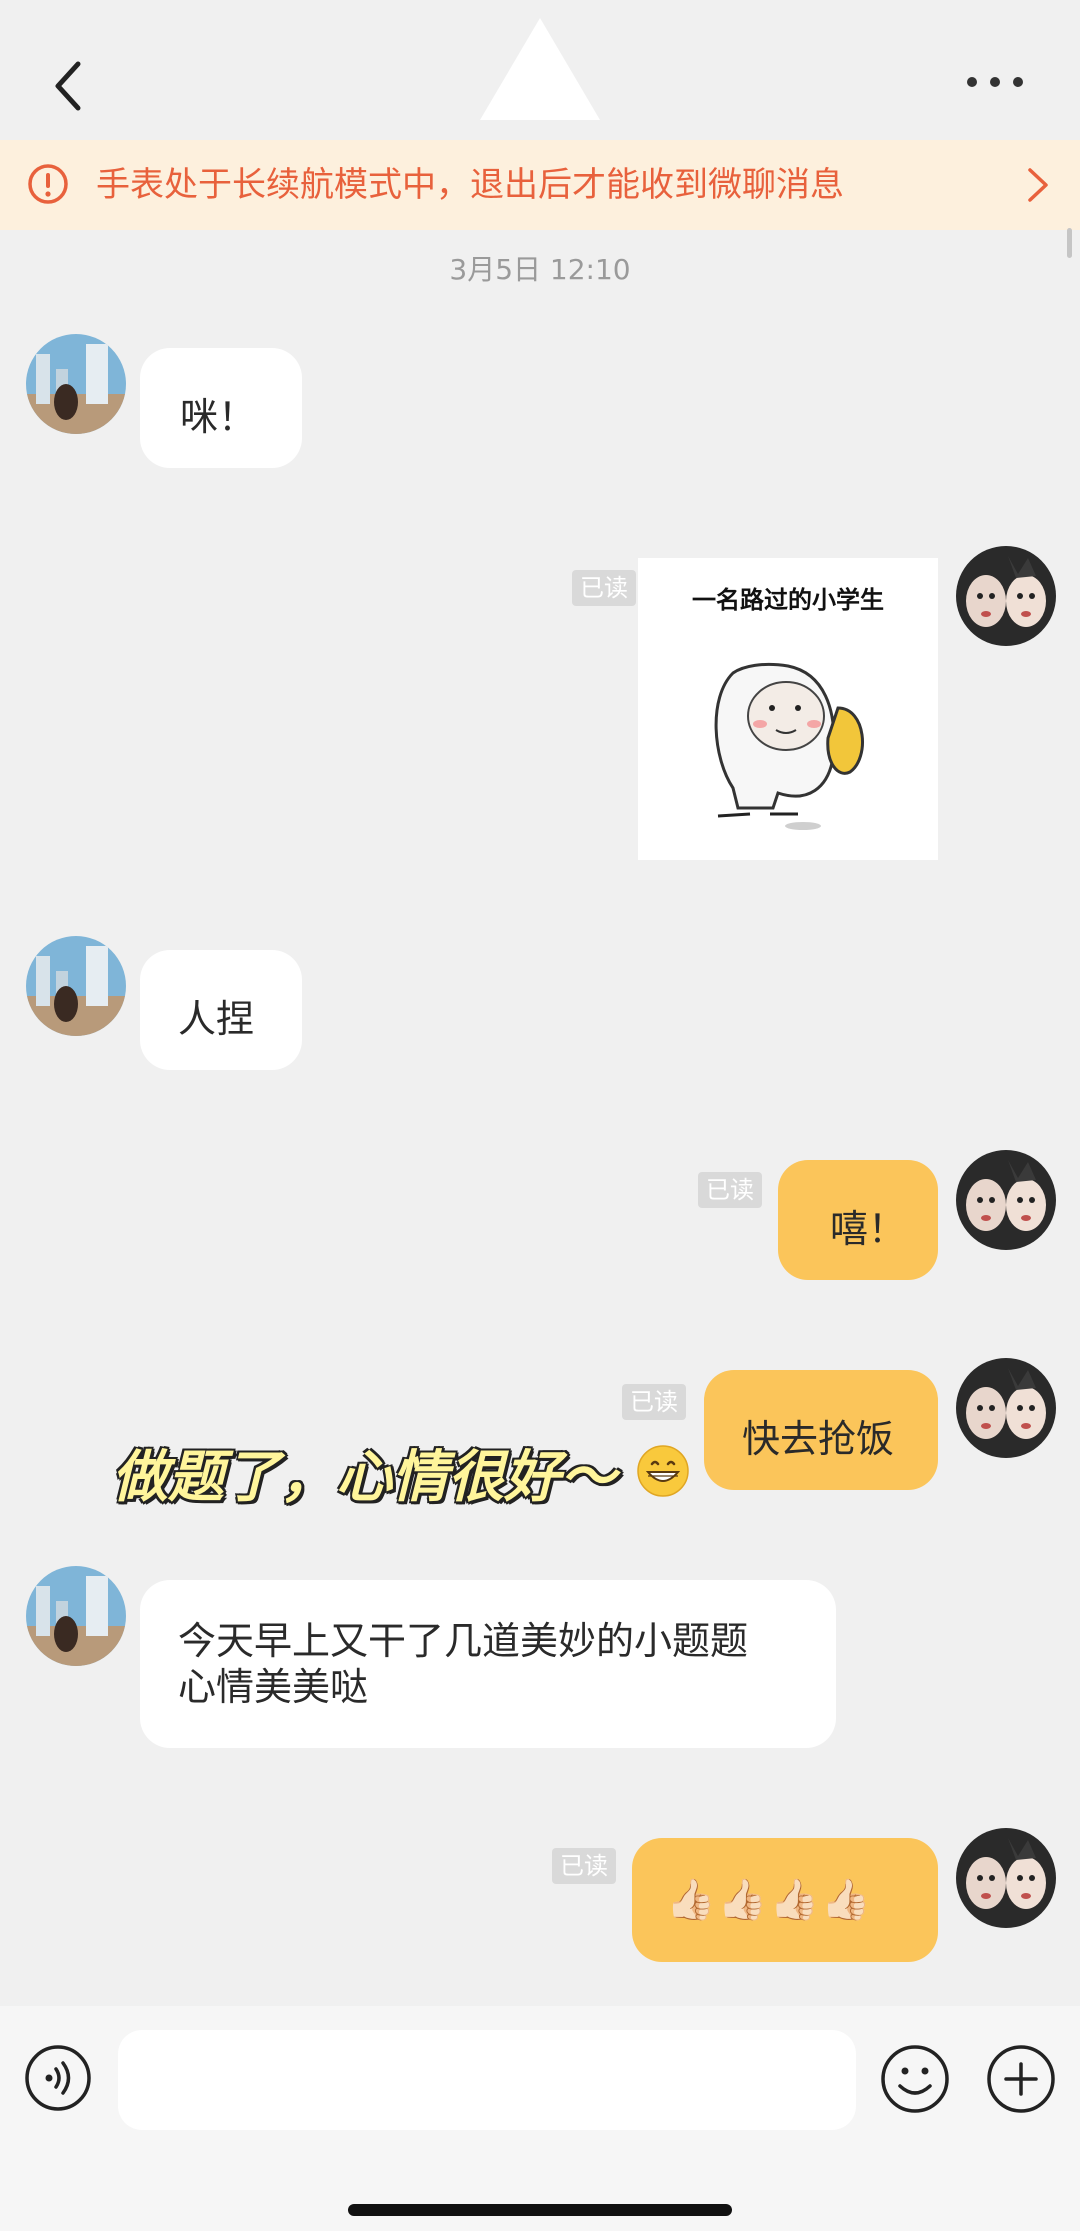 The height and width of the screenshot is (2231, 1080). I want to click on voice-button, so click(58, 2078).